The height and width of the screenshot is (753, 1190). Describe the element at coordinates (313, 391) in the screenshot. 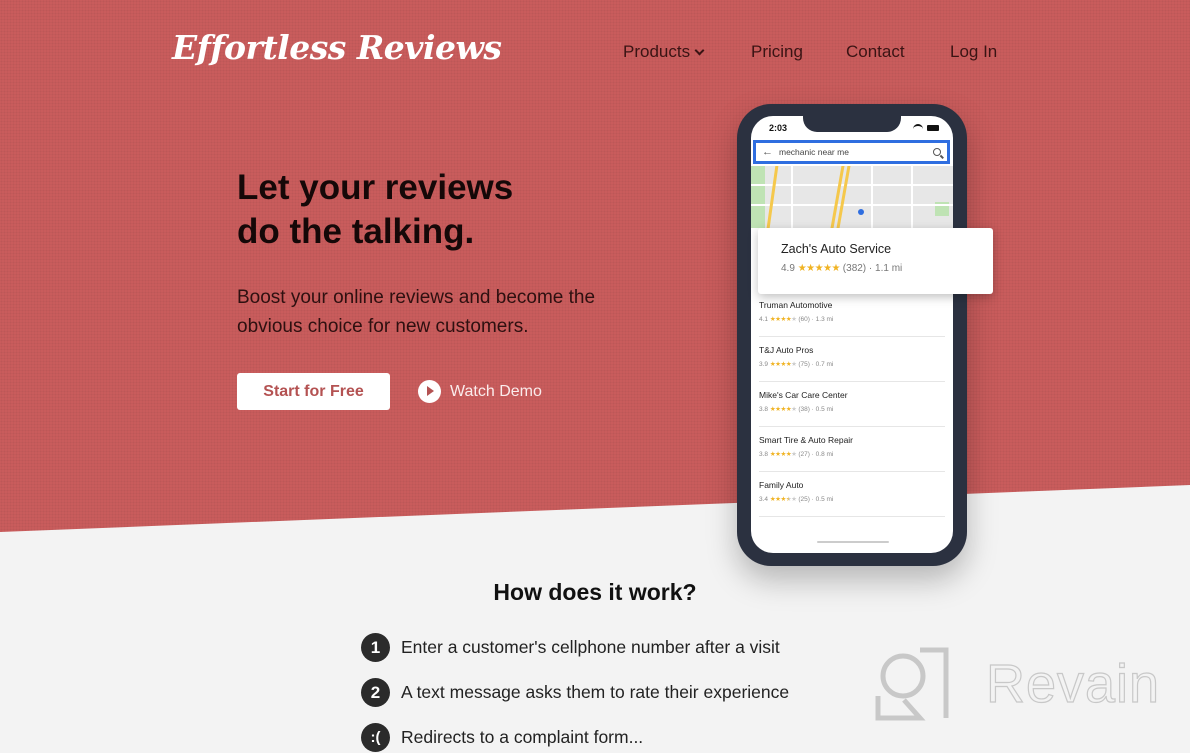

I see `start-for-free-button: Start for Free` at that location.